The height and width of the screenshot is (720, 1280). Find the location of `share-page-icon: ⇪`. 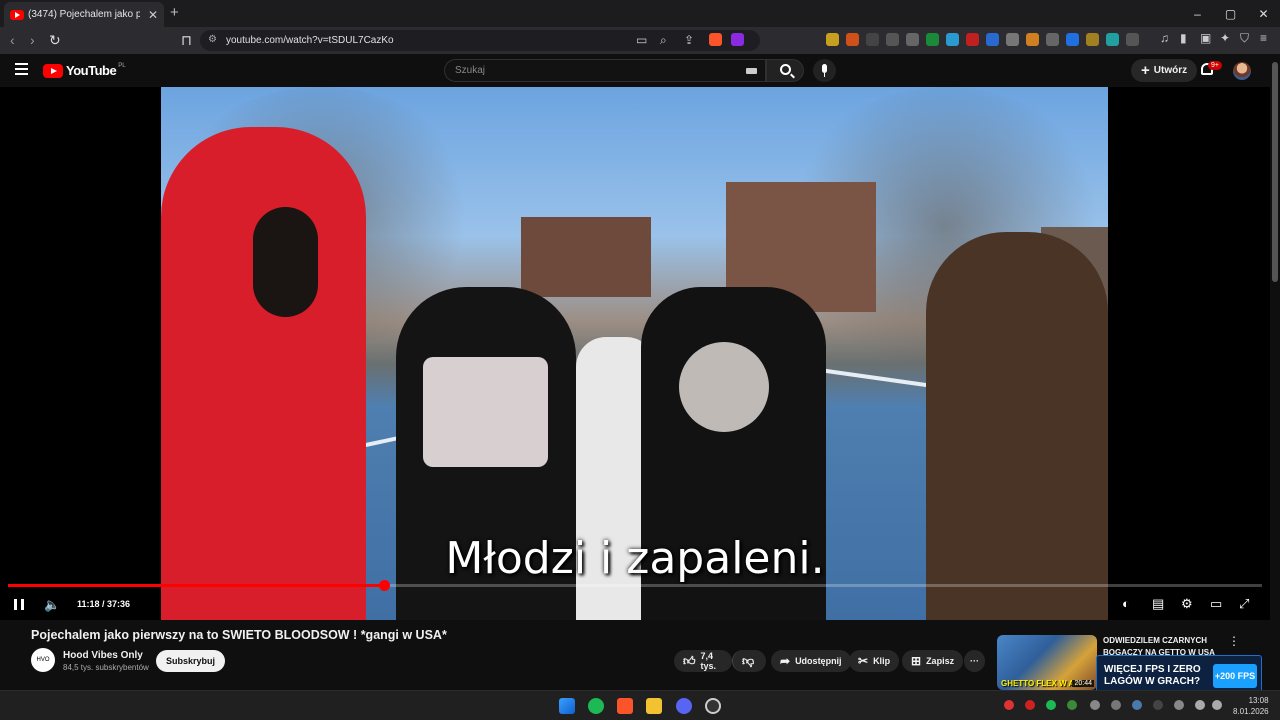

share-page-icon: ⇪ is located at coordinates (689, 40).